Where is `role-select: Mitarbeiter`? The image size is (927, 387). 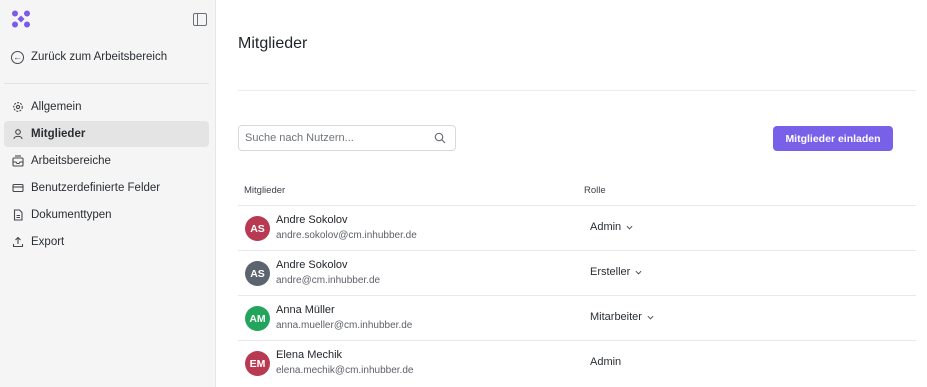 role-select: Mitarbeiter is located at coordinates (622, 317).